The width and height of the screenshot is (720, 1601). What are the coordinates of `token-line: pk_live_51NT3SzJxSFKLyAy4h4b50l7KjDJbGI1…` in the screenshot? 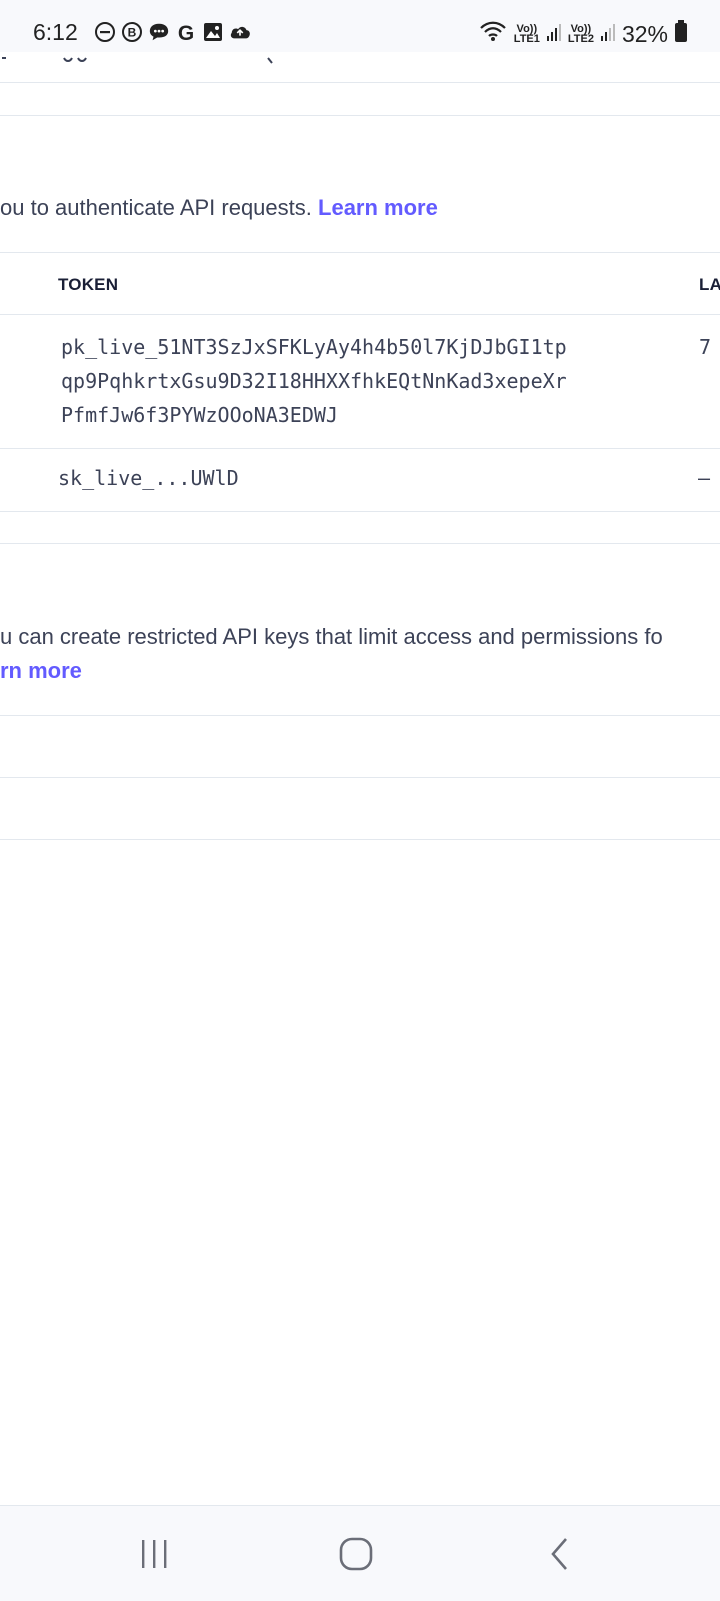 It's located at (314, 347).